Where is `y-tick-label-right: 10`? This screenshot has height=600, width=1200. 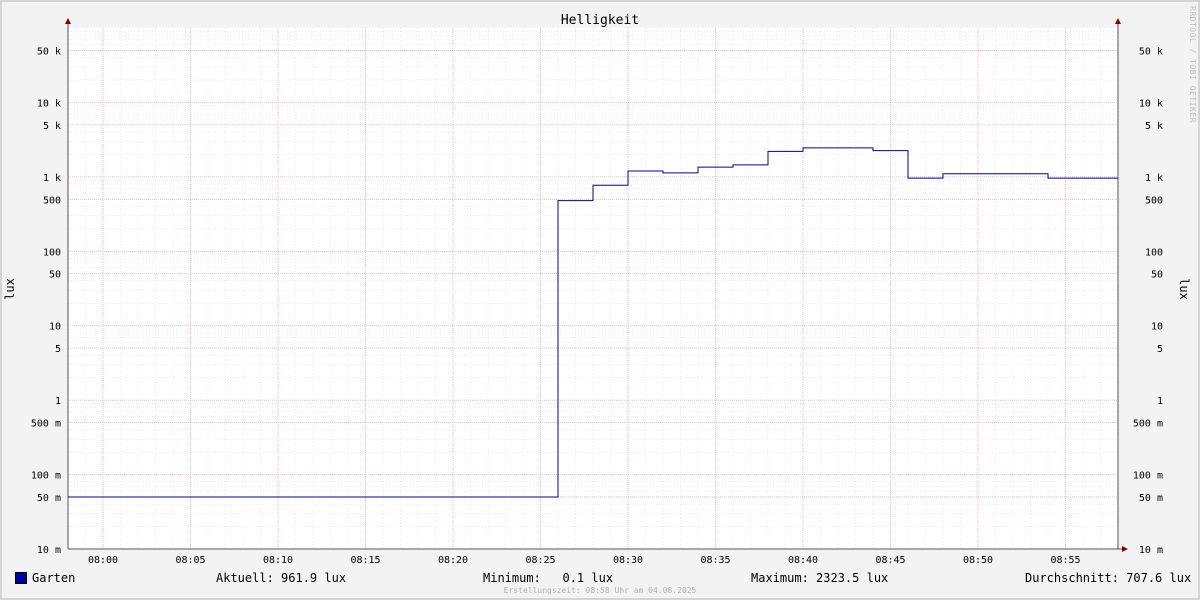
y-tick-label-right: 10 is located at coordinates (1157, 327).